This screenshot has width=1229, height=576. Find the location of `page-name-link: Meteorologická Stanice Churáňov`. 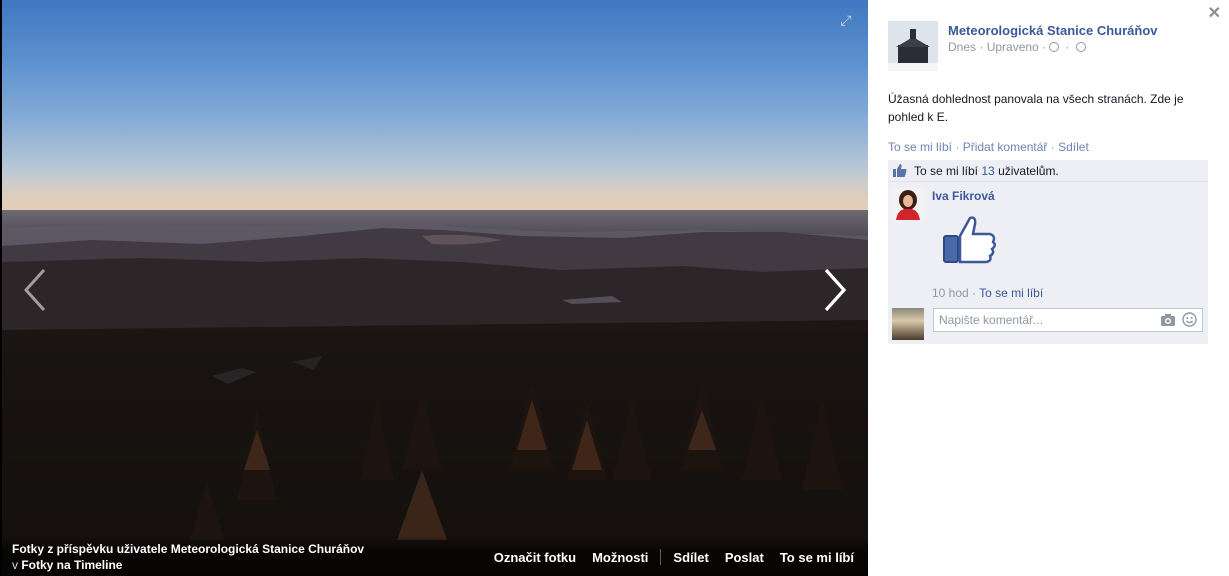

page-name-link: Meteorologická Stanice Churáňov is located at coordinates (1053, 30).